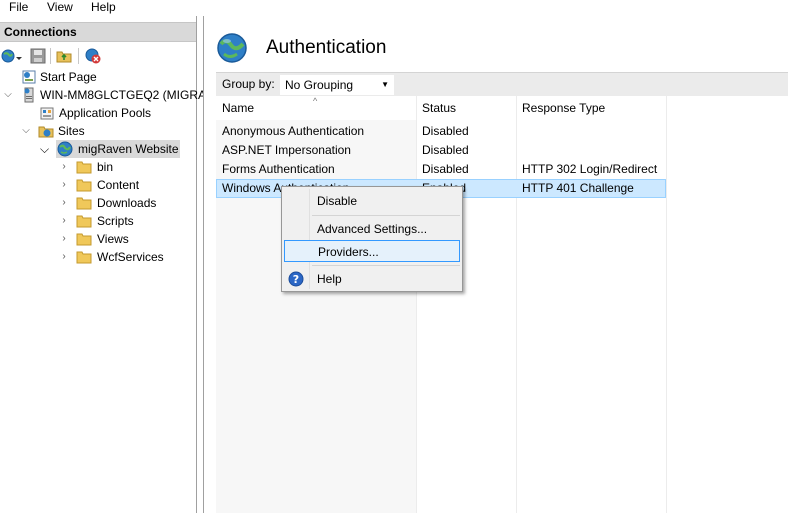 This screenshot has height=513, width=788. Describe the element at coordinates (60, 8) in the screenshot. I see `menu-view: View` at that location.